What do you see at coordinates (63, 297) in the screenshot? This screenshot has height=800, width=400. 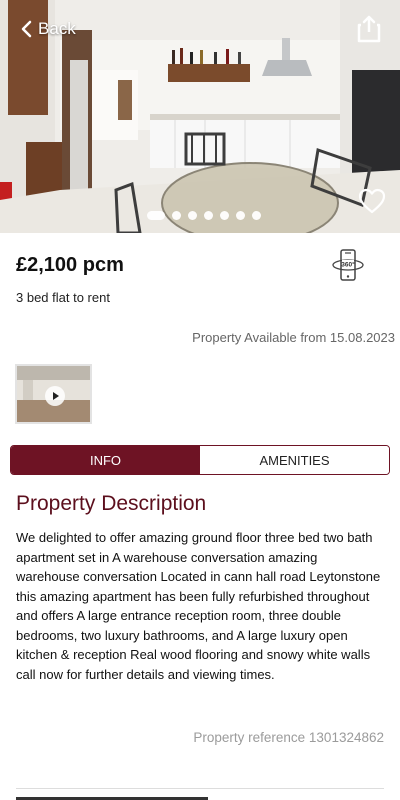 I see `listing-subtitle: 3 bed flat to rent` at bounding box center [63, 297].